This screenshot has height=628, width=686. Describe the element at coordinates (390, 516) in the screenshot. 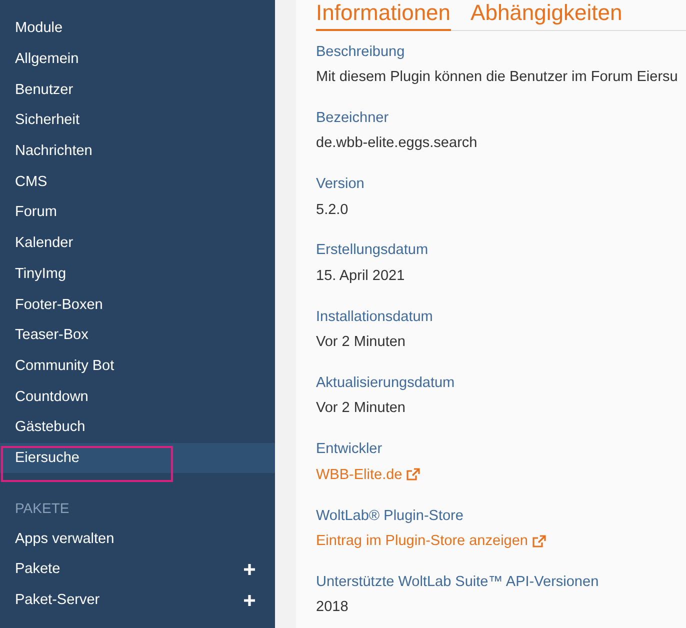

I see `field-label: WoltLab® Plugin-Store` at that location.